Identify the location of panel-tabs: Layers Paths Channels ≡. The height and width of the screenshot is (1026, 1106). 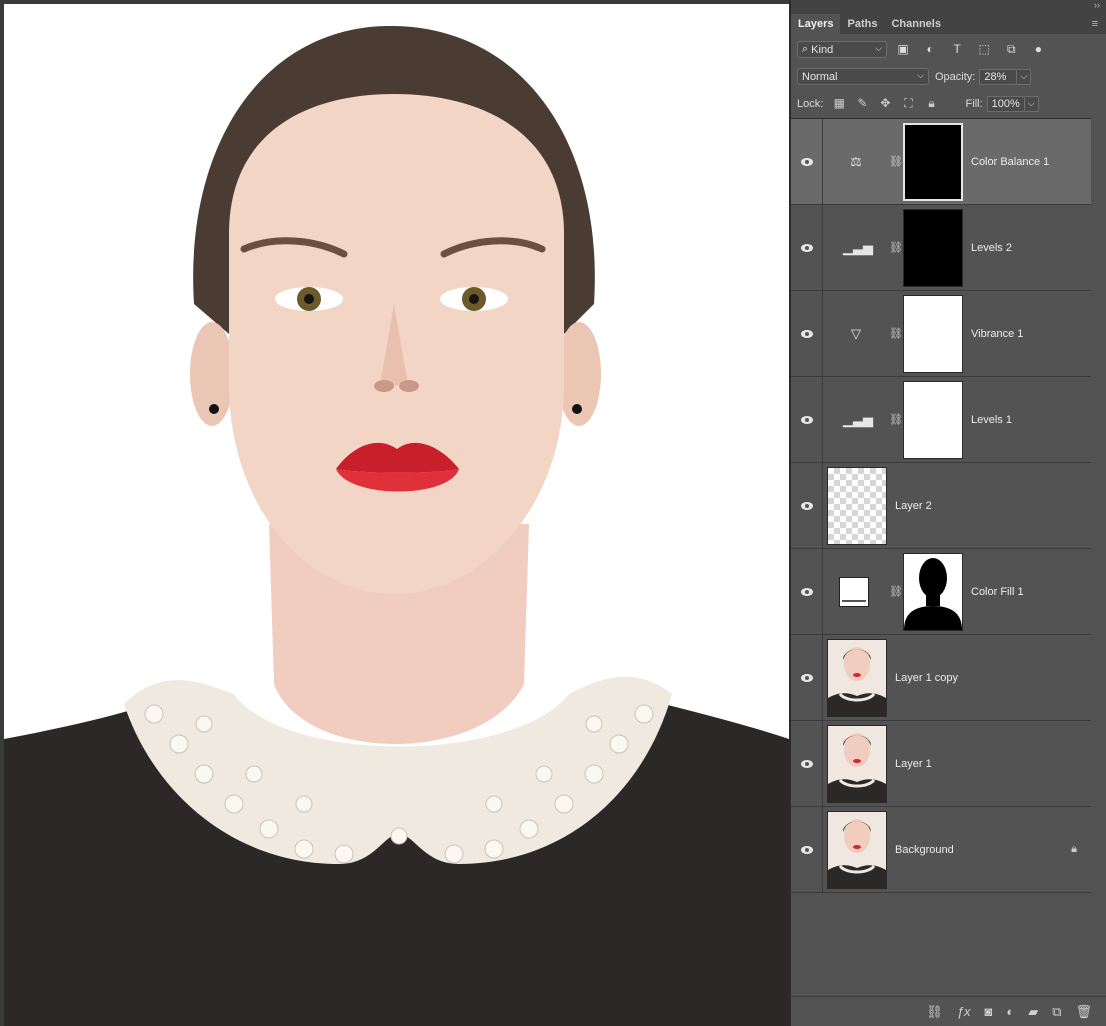
(948, 23).